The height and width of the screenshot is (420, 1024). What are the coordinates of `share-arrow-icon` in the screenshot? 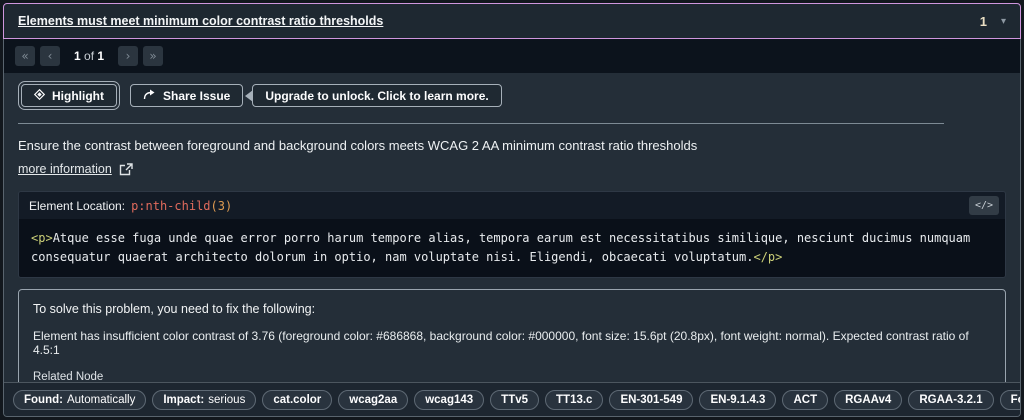 It's located at (149, 96).